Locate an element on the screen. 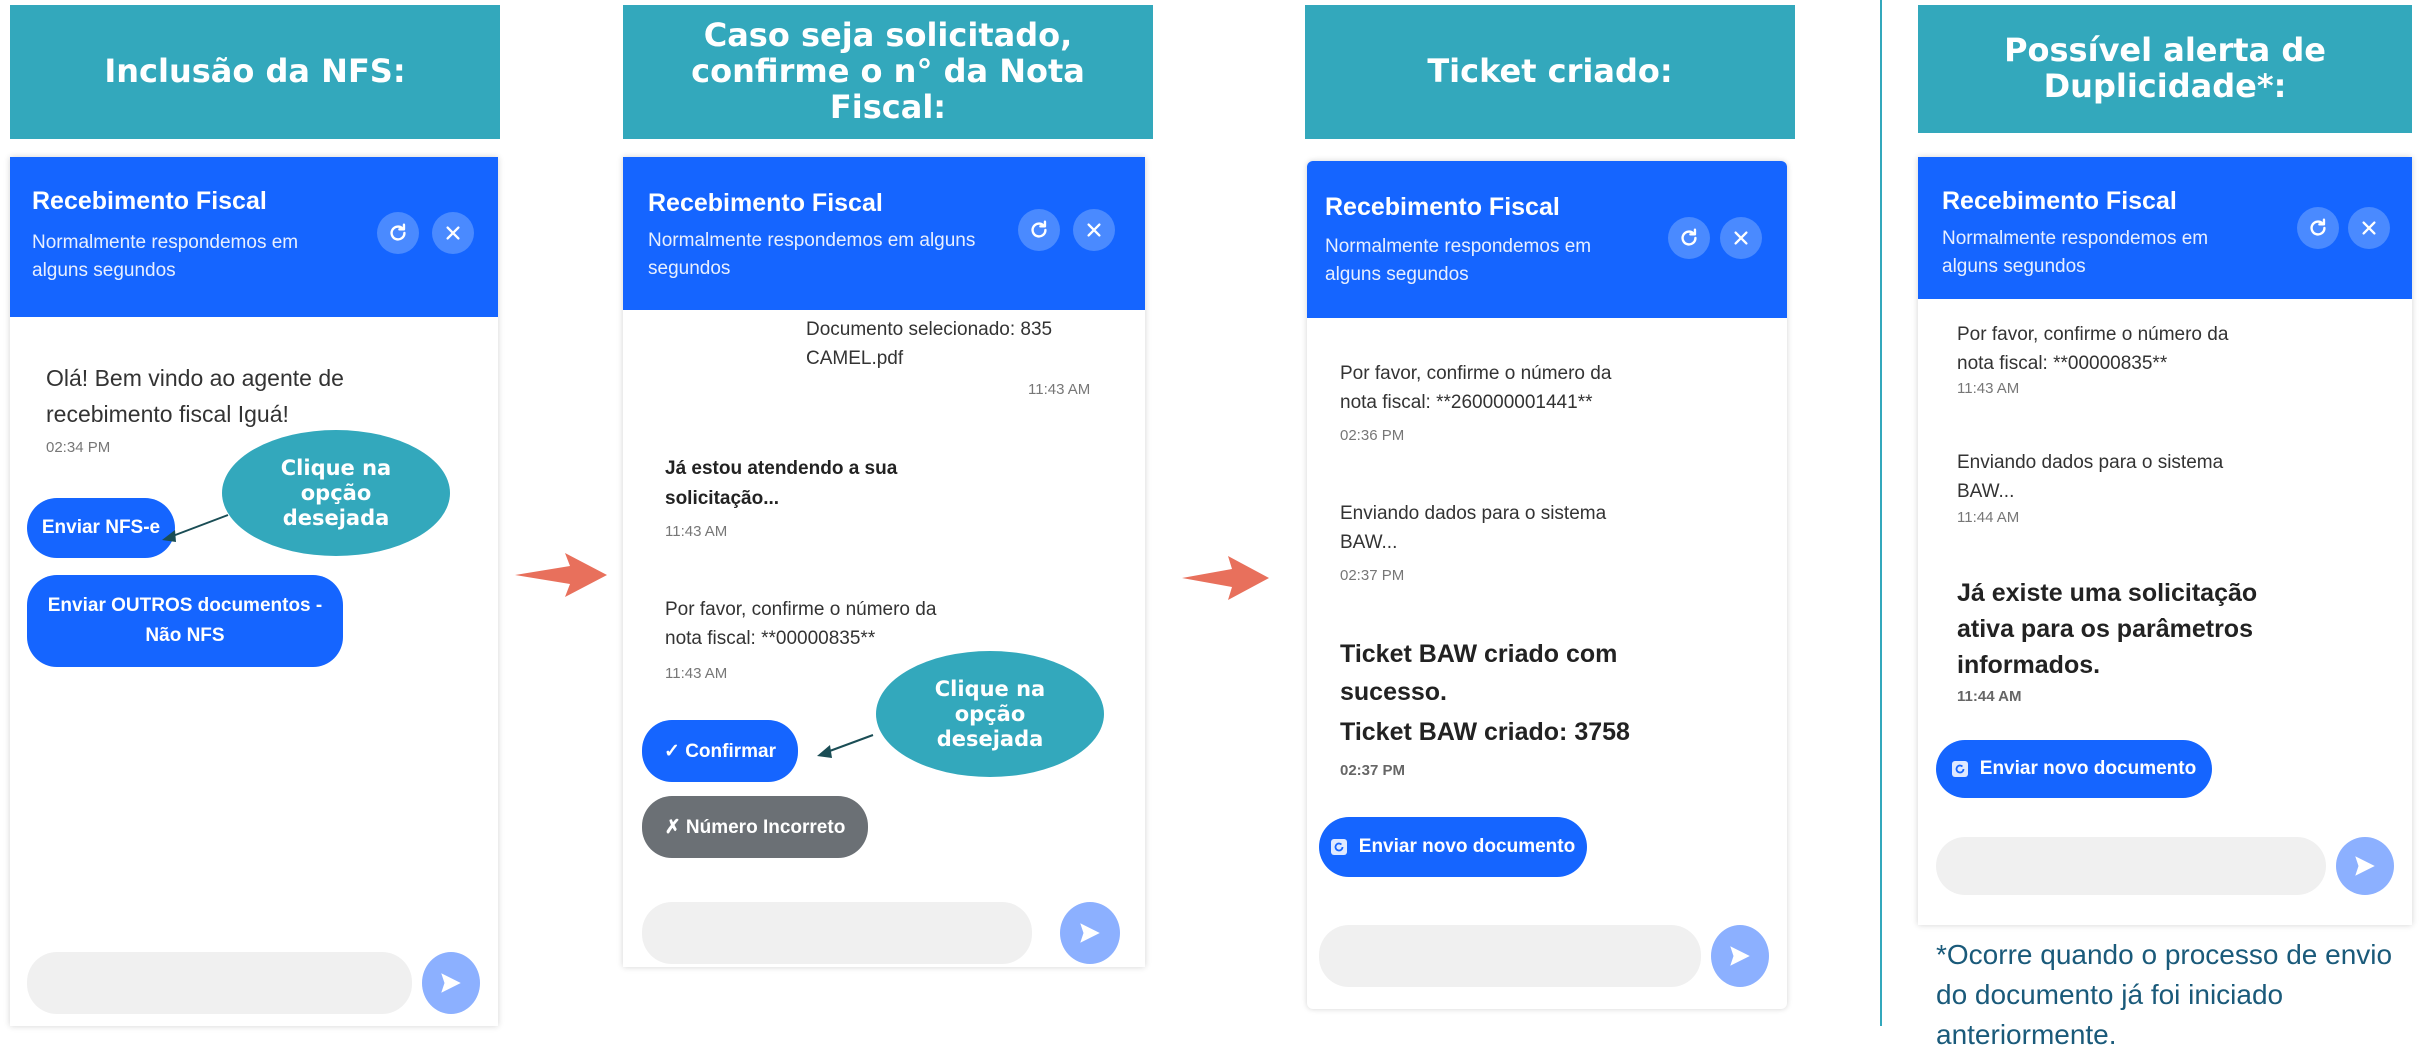  column-divider is located at coordinates (1881, 513).